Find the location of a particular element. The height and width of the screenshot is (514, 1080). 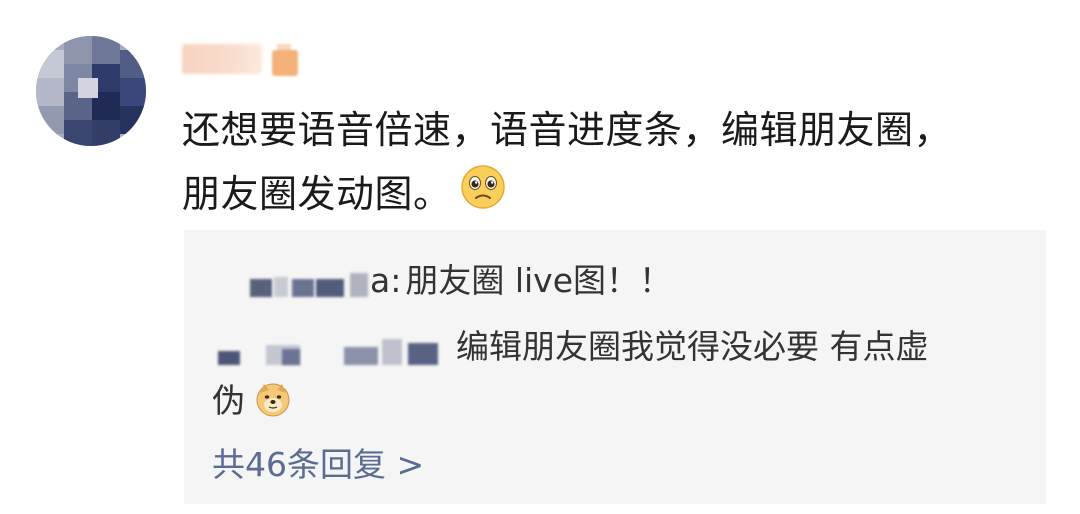

pleading-face-icon is located at coordinates (483, 196).